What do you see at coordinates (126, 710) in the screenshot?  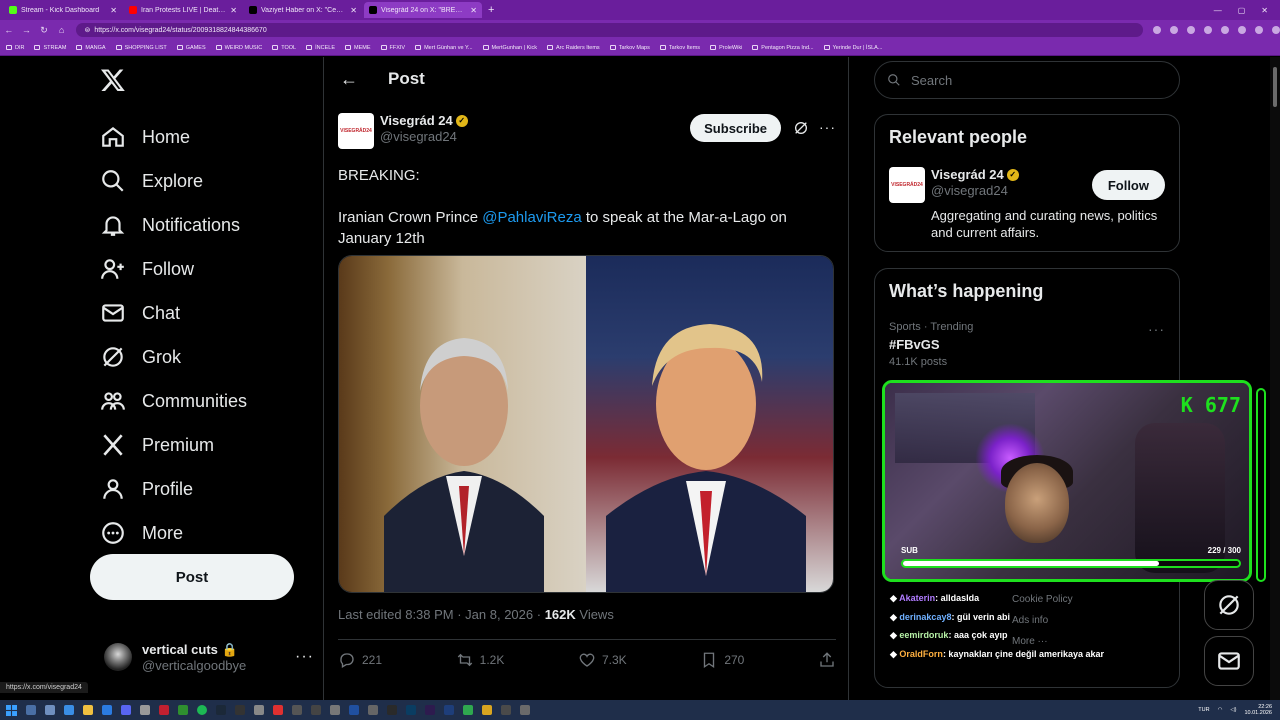 I see `discord-icon` at bounding box center [126, 710].